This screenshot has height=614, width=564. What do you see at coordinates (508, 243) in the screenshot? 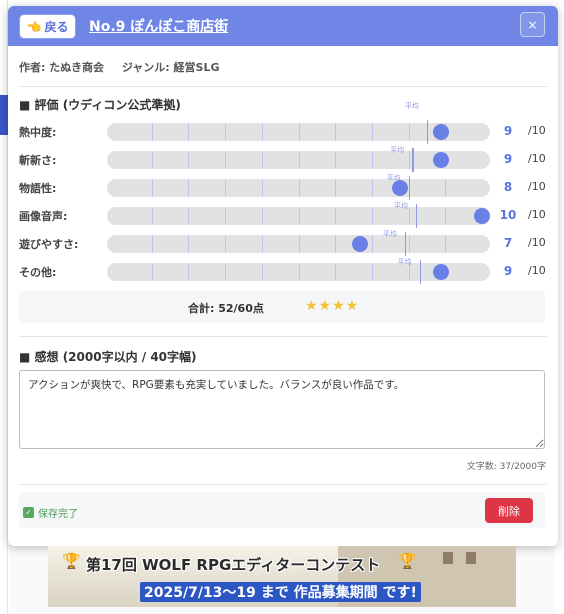
I see `rating-score: 7` at bounding box center [508, 243].